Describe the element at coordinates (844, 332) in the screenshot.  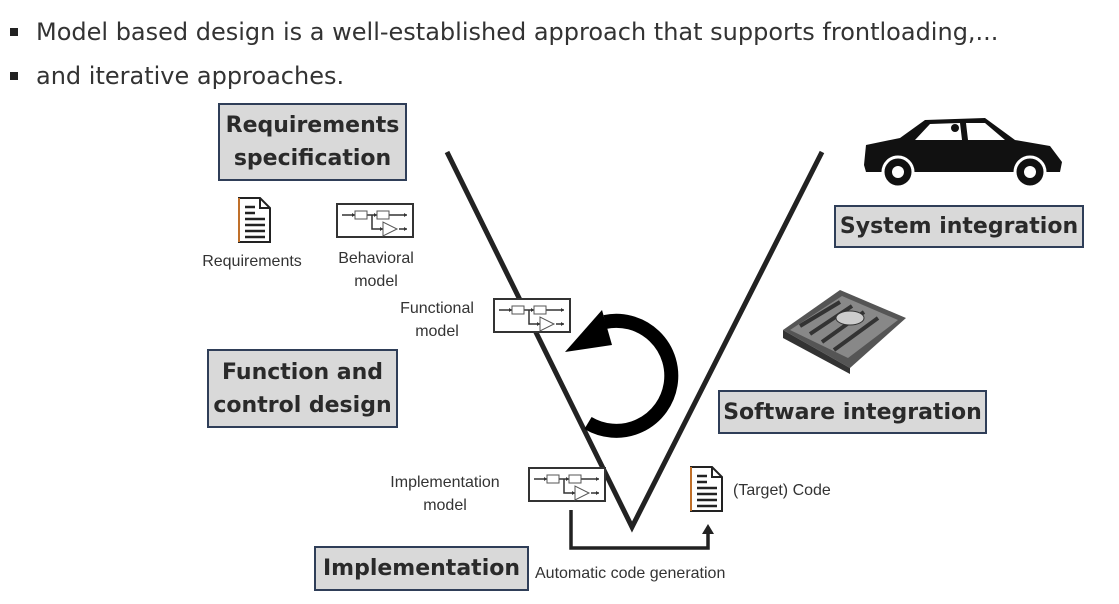
I see `ecu-icon` at that location.